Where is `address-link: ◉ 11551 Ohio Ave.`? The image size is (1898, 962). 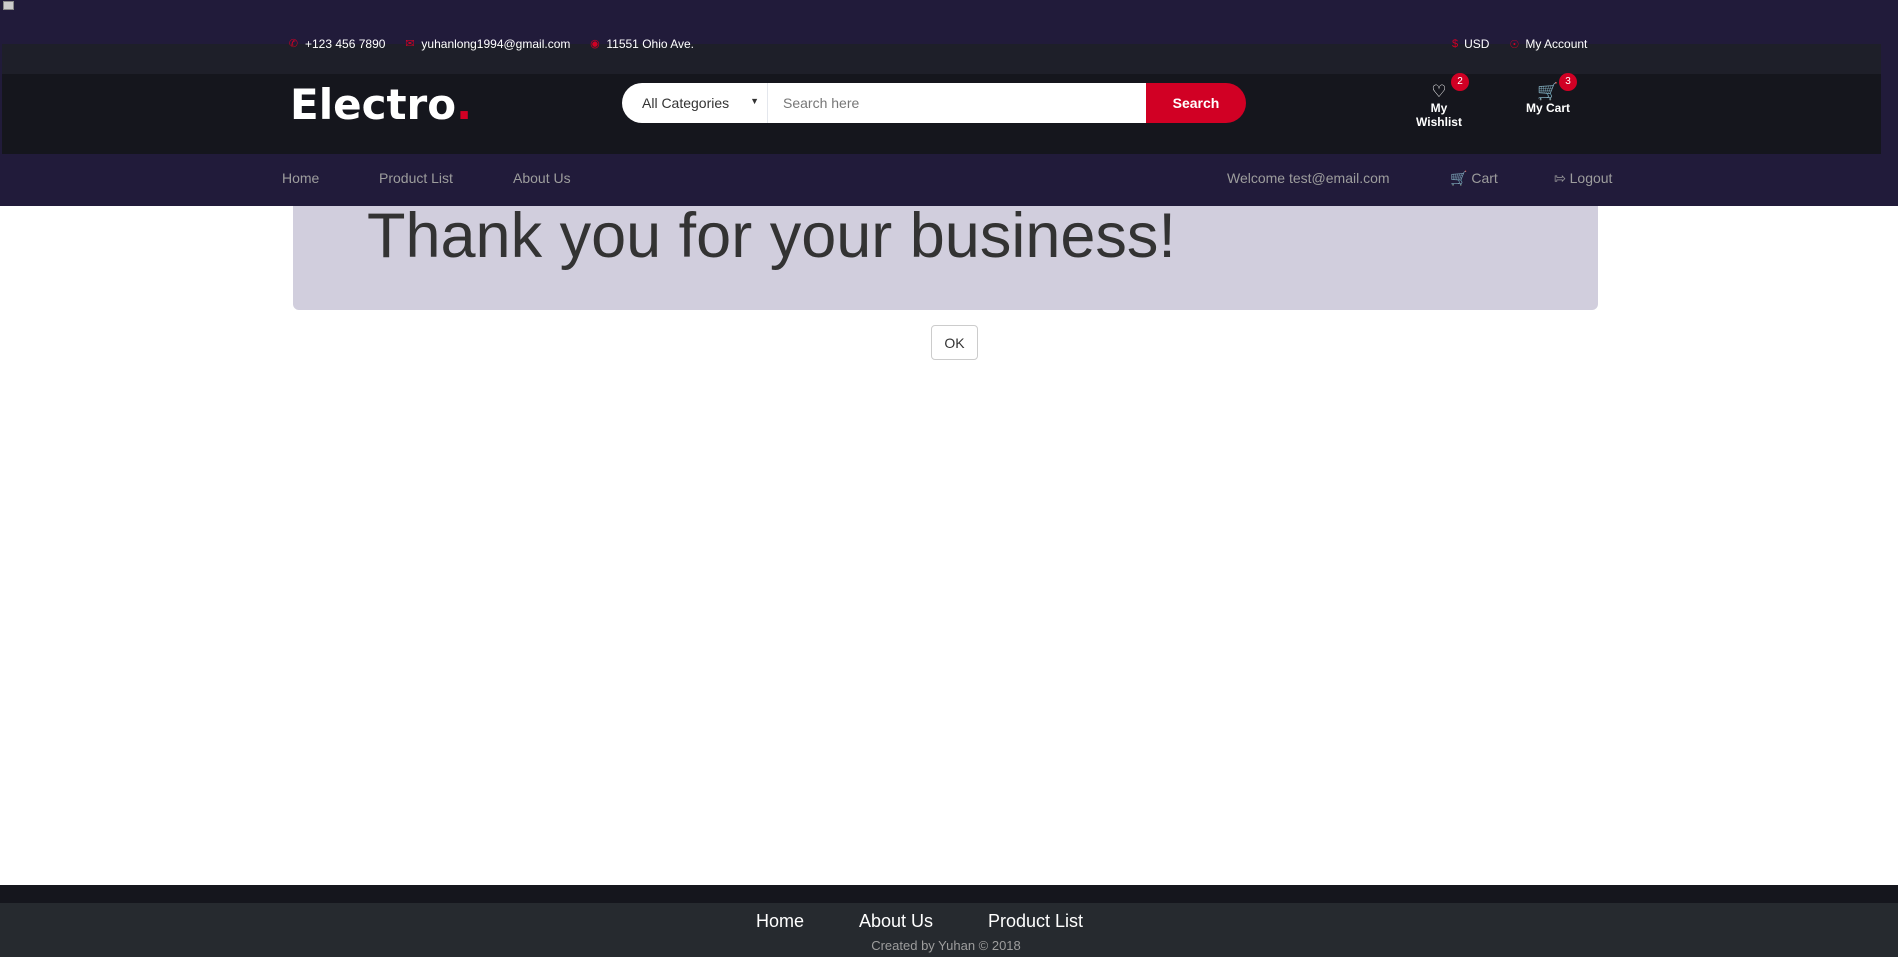
address-link: ◉ 11551 Ohio Ave. is located at coordinates (641, 44).